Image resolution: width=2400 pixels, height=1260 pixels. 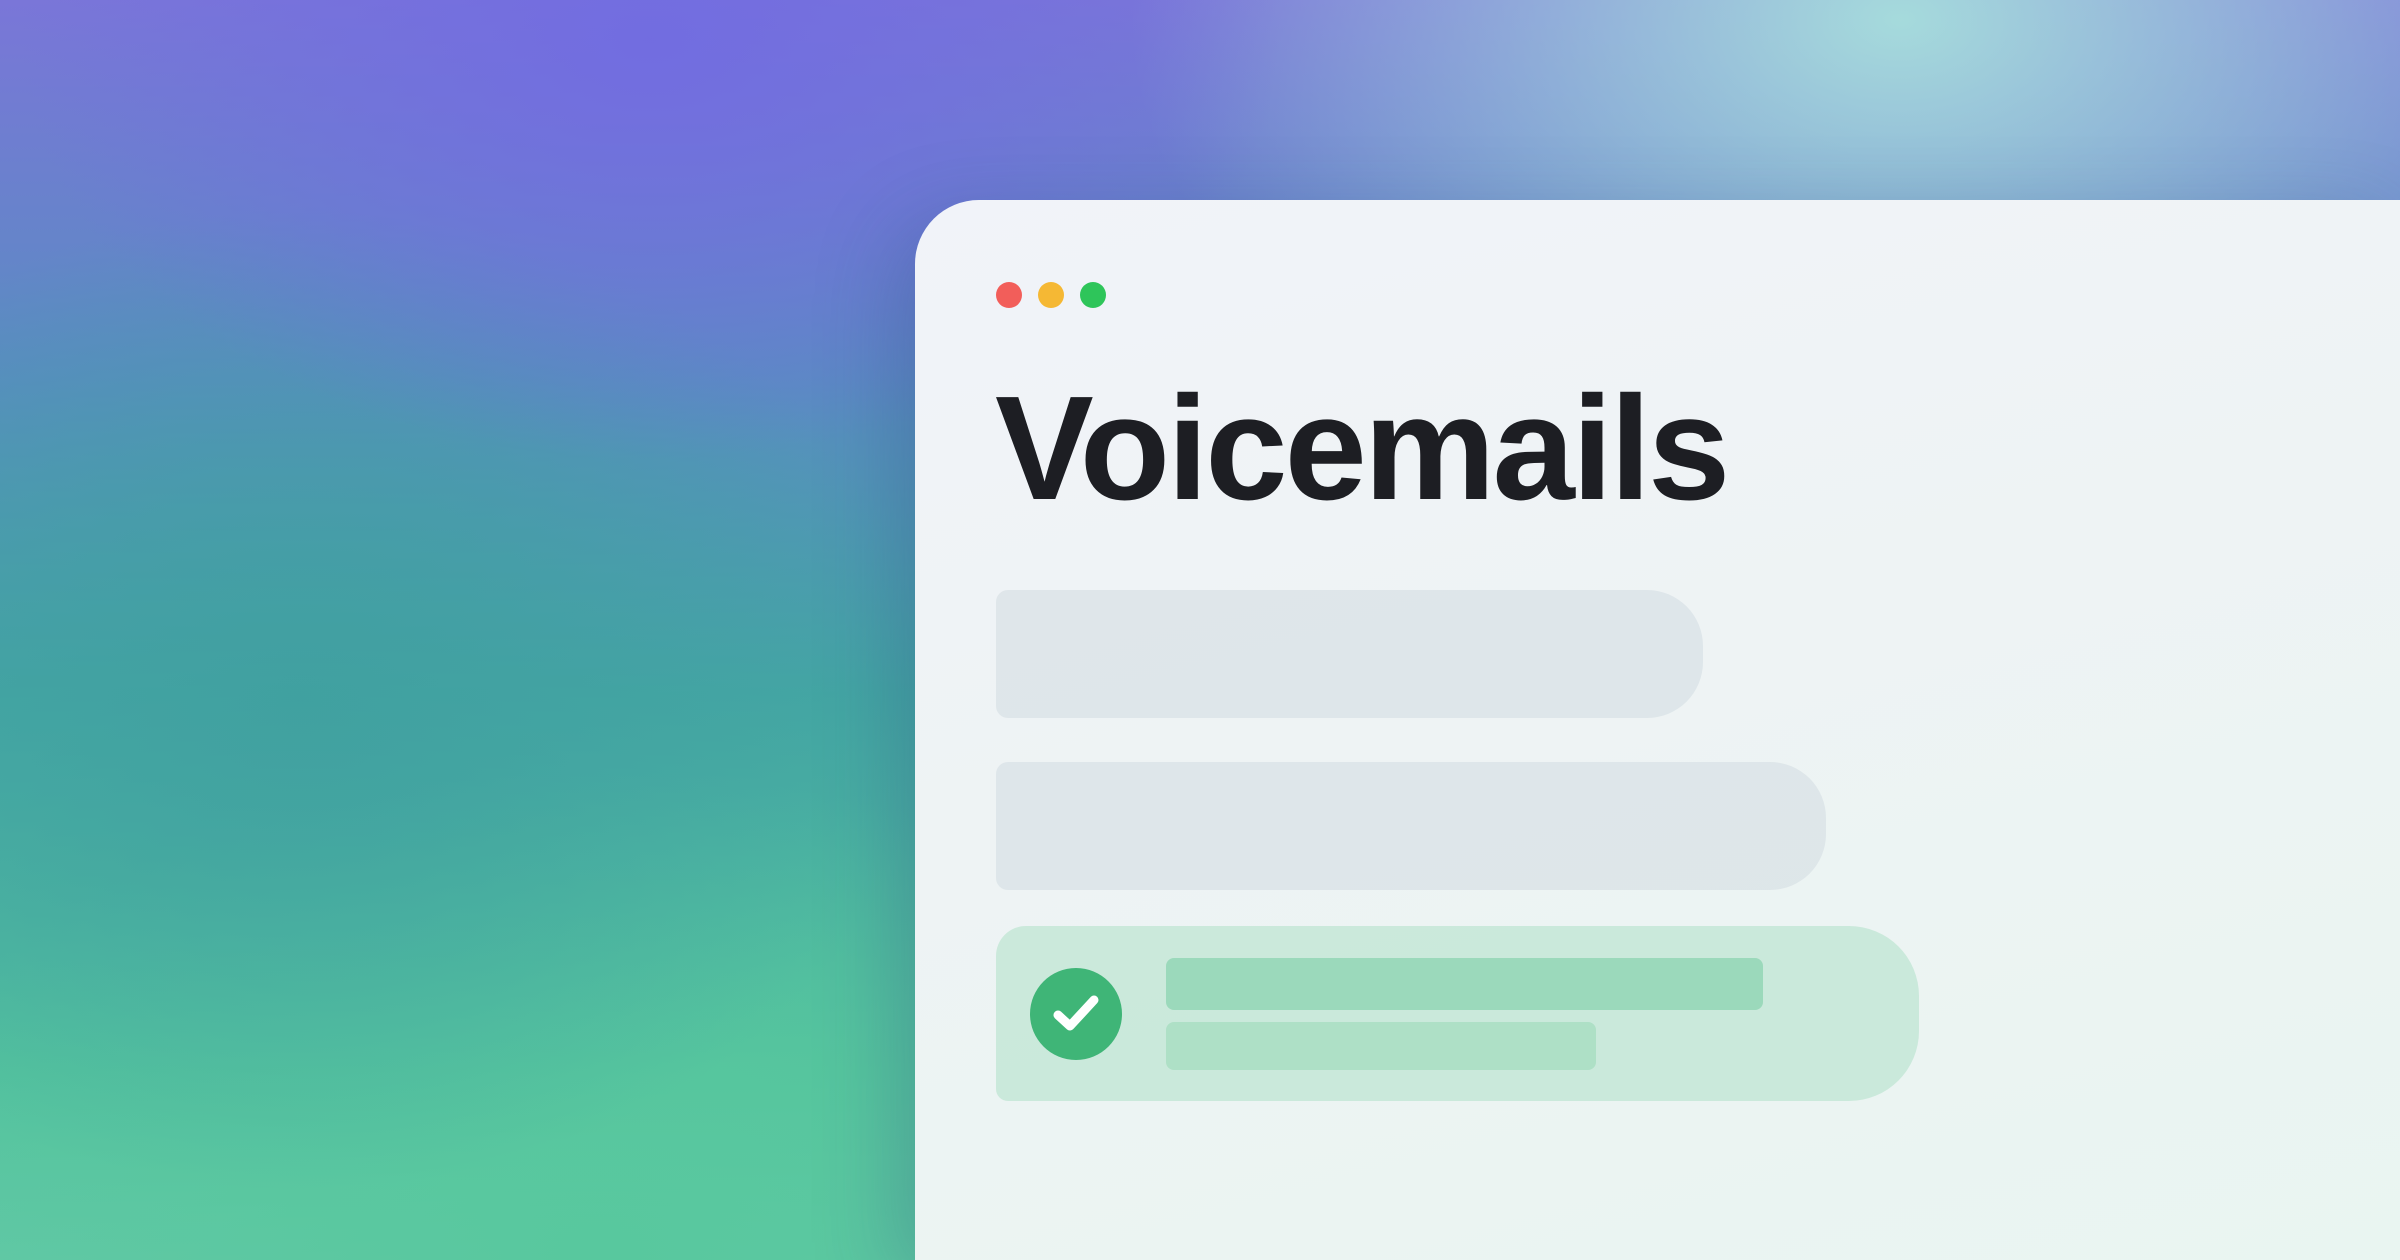 I want to click on check-circle-icon, so click(x=1076, y=1014).